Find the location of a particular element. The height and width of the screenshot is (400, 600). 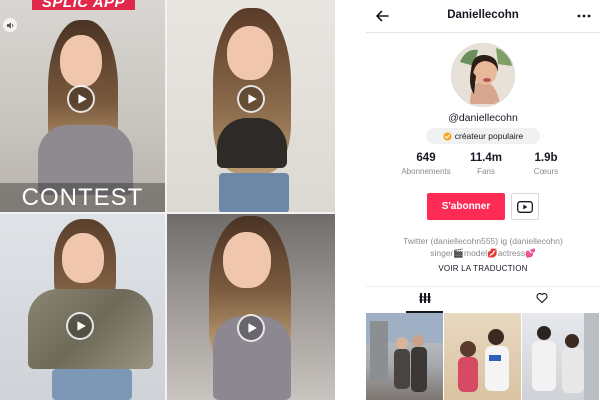

heart-outline-icon is located at coordinates (542, 300).